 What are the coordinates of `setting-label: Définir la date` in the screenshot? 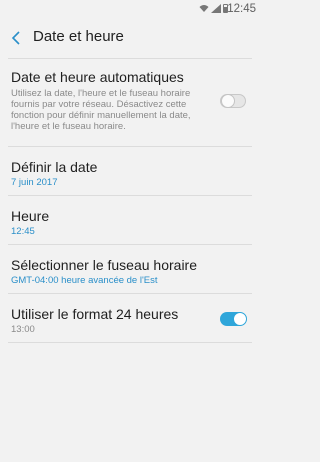 It's located at (54, 167).